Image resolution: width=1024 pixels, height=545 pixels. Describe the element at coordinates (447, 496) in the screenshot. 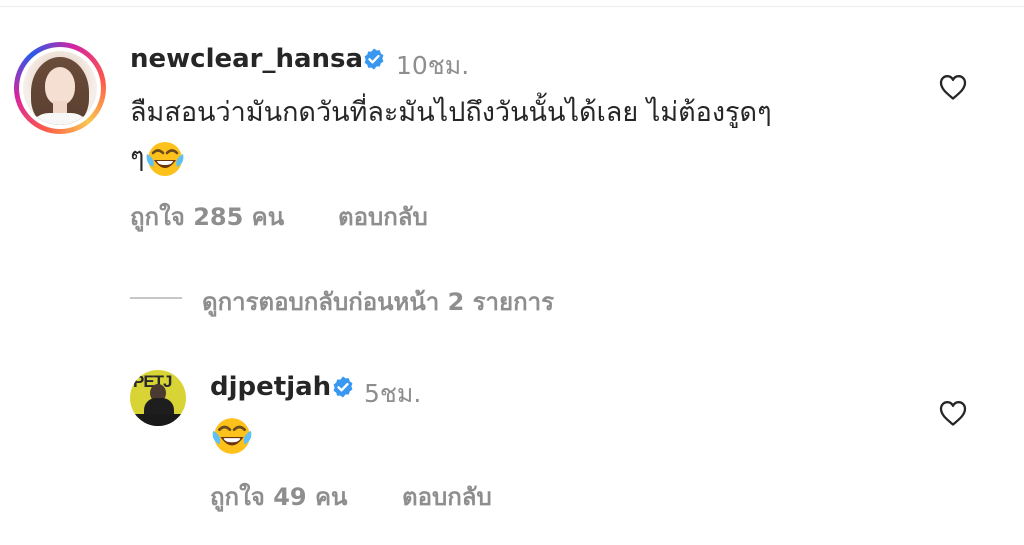

I see `reply-reply-button: ตอบกลับ` at that location.